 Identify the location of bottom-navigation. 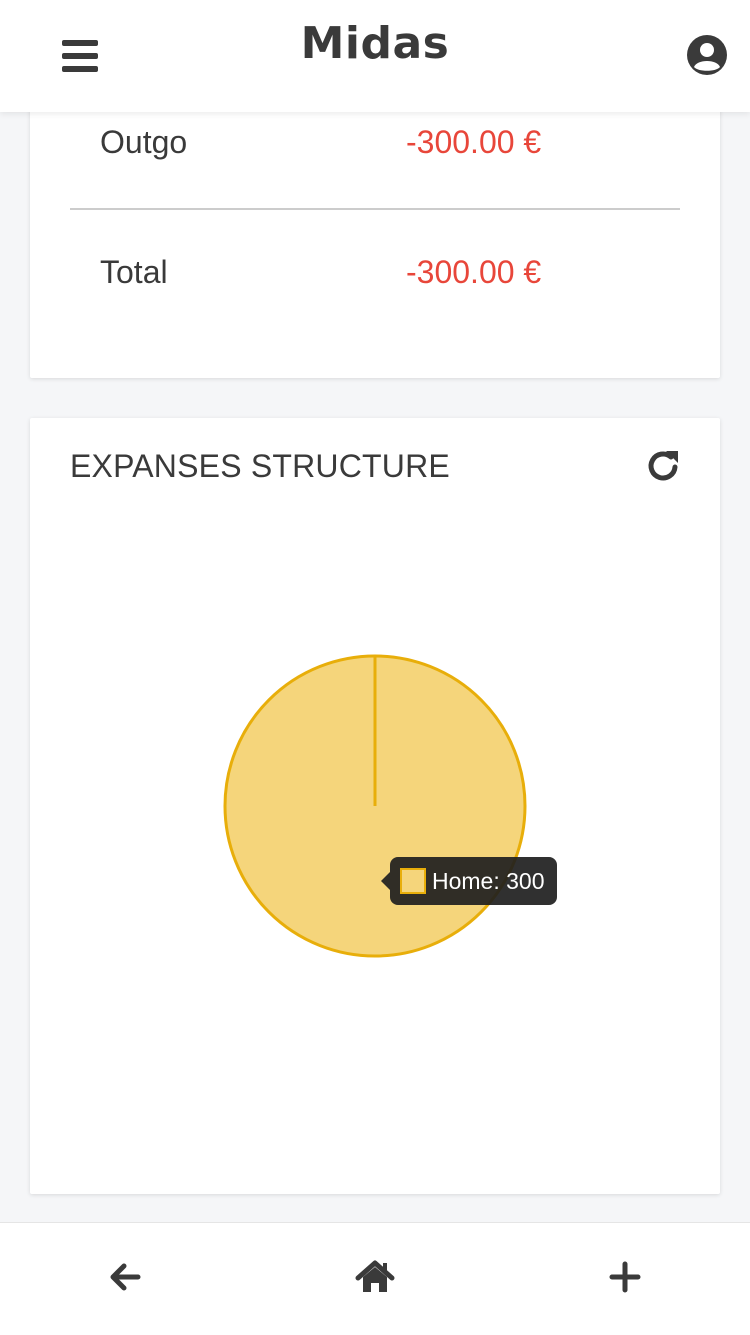
(375, 1278).